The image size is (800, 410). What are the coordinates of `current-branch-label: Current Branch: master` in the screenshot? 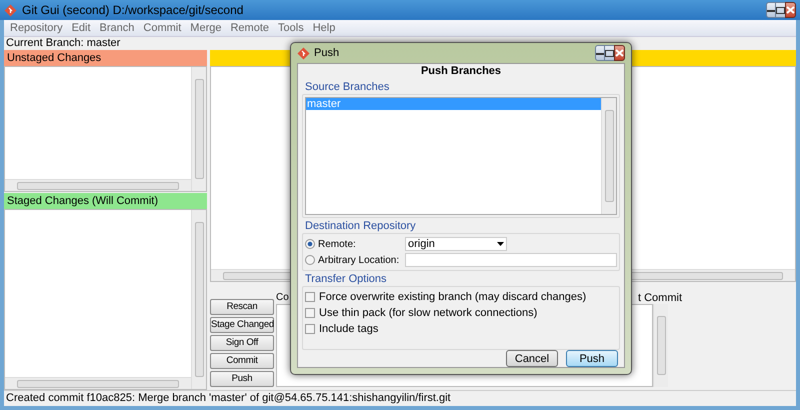 It's located at (63, 44).